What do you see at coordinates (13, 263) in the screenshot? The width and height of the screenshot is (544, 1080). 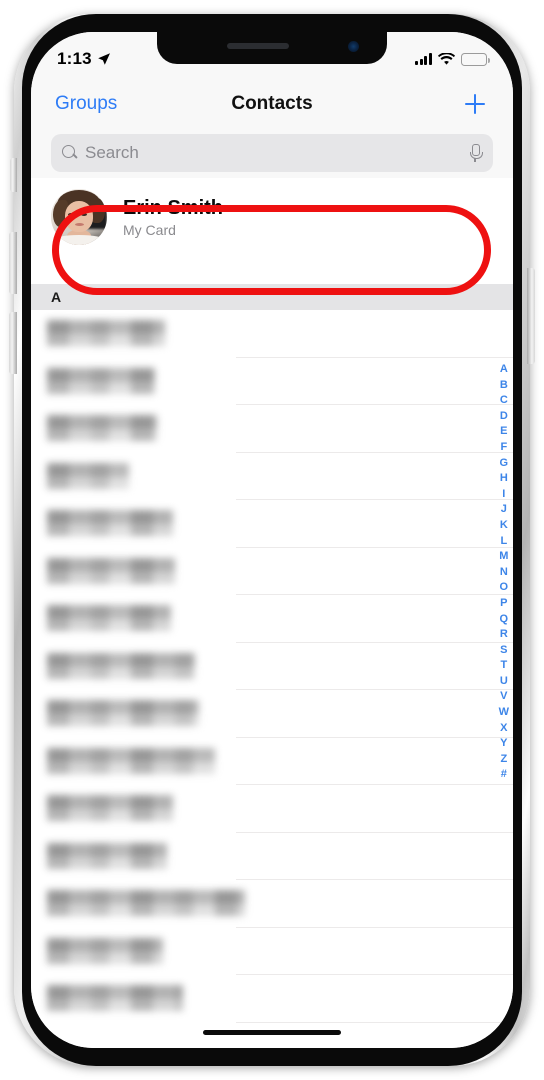 I see `volume-up-button` at bounding box center [13, 263].